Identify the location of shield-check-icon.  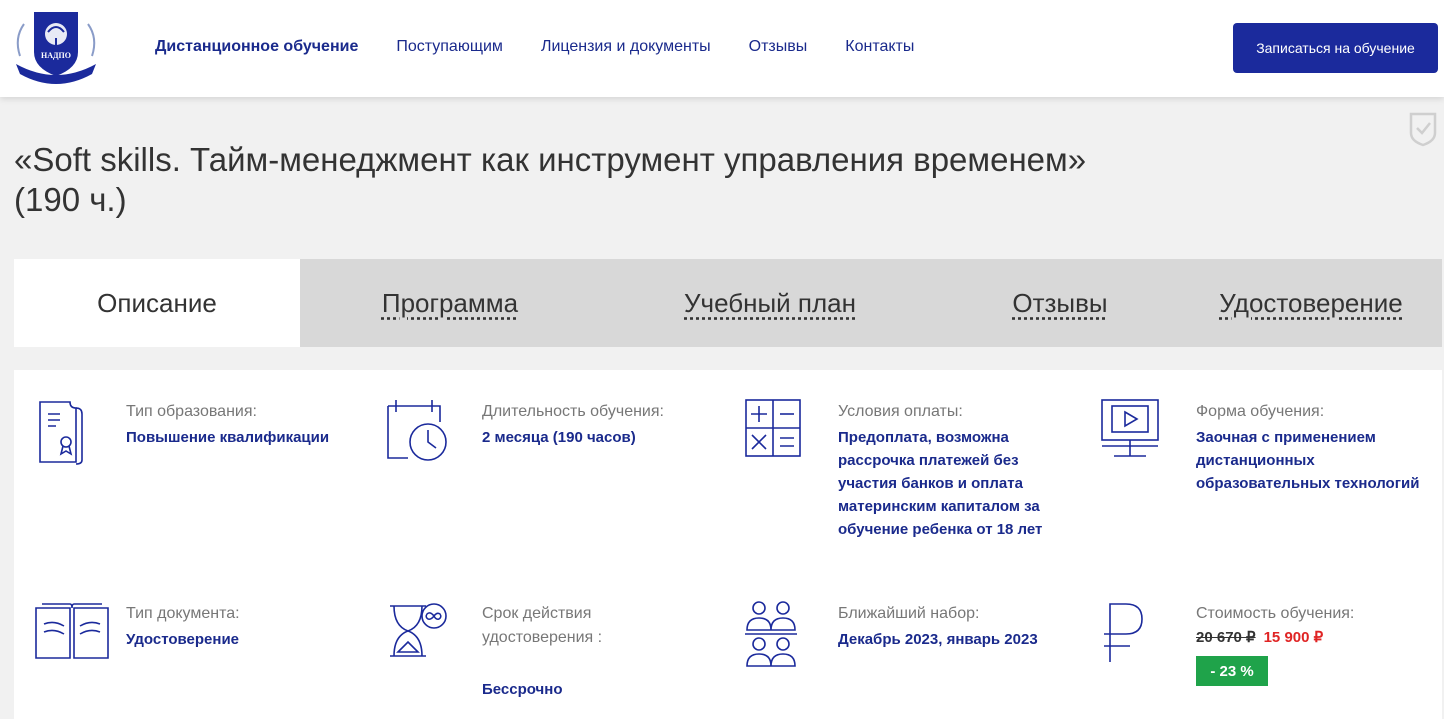
(1423, 129).